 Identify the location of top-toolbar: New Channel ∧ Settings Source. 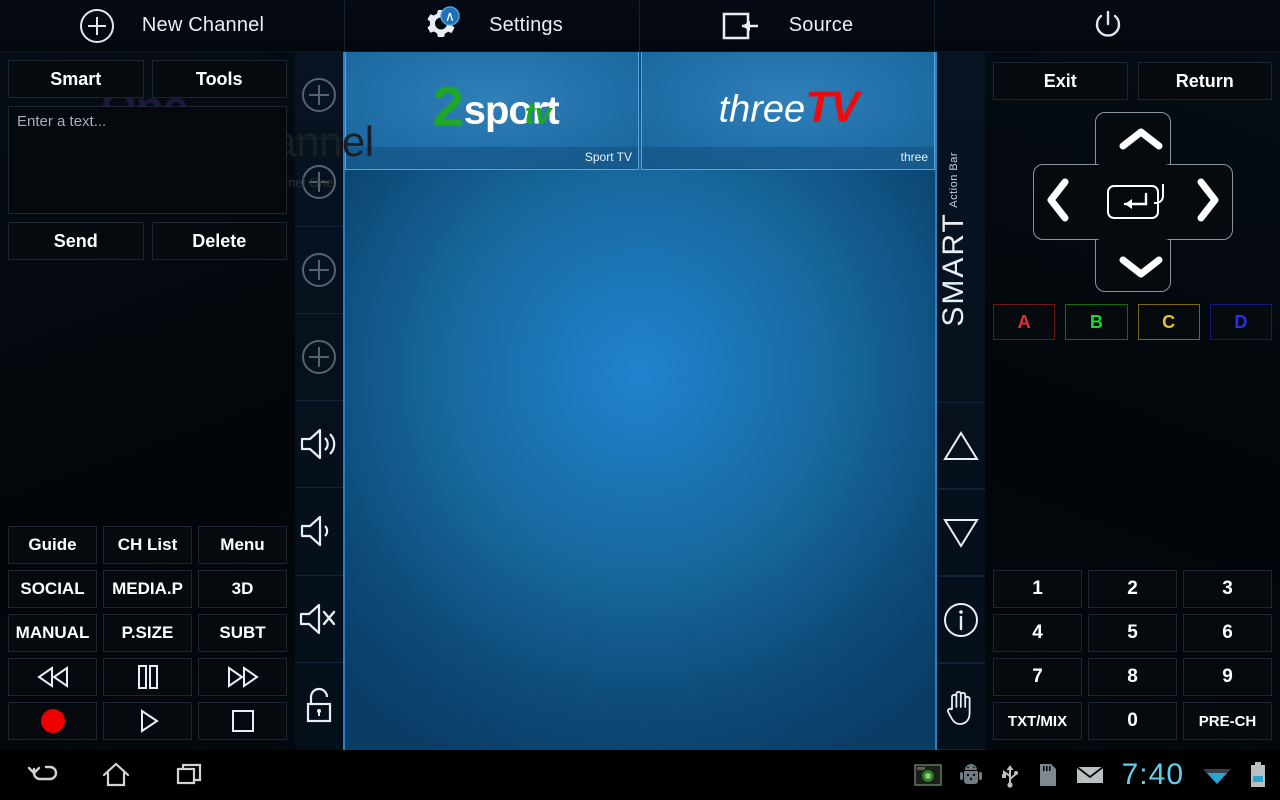
(640, 26).